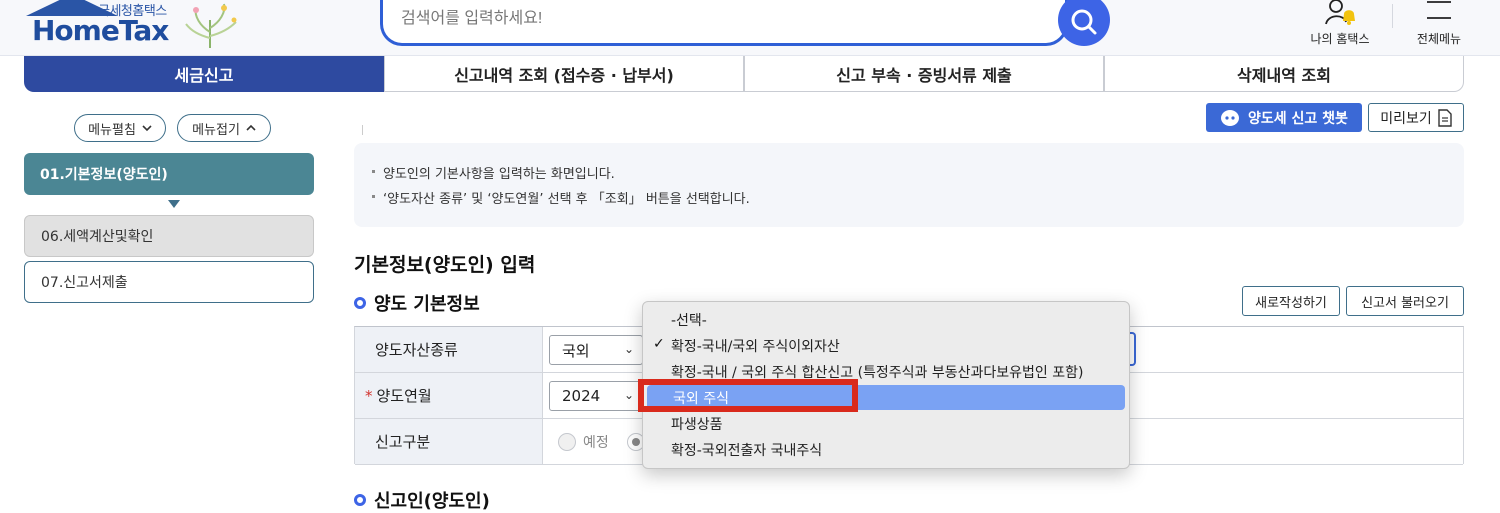 The image size is (1500, 513). Describe the element at coordinates (1230, 117) in the screenshot. I see `chatbot-icon` at that location.